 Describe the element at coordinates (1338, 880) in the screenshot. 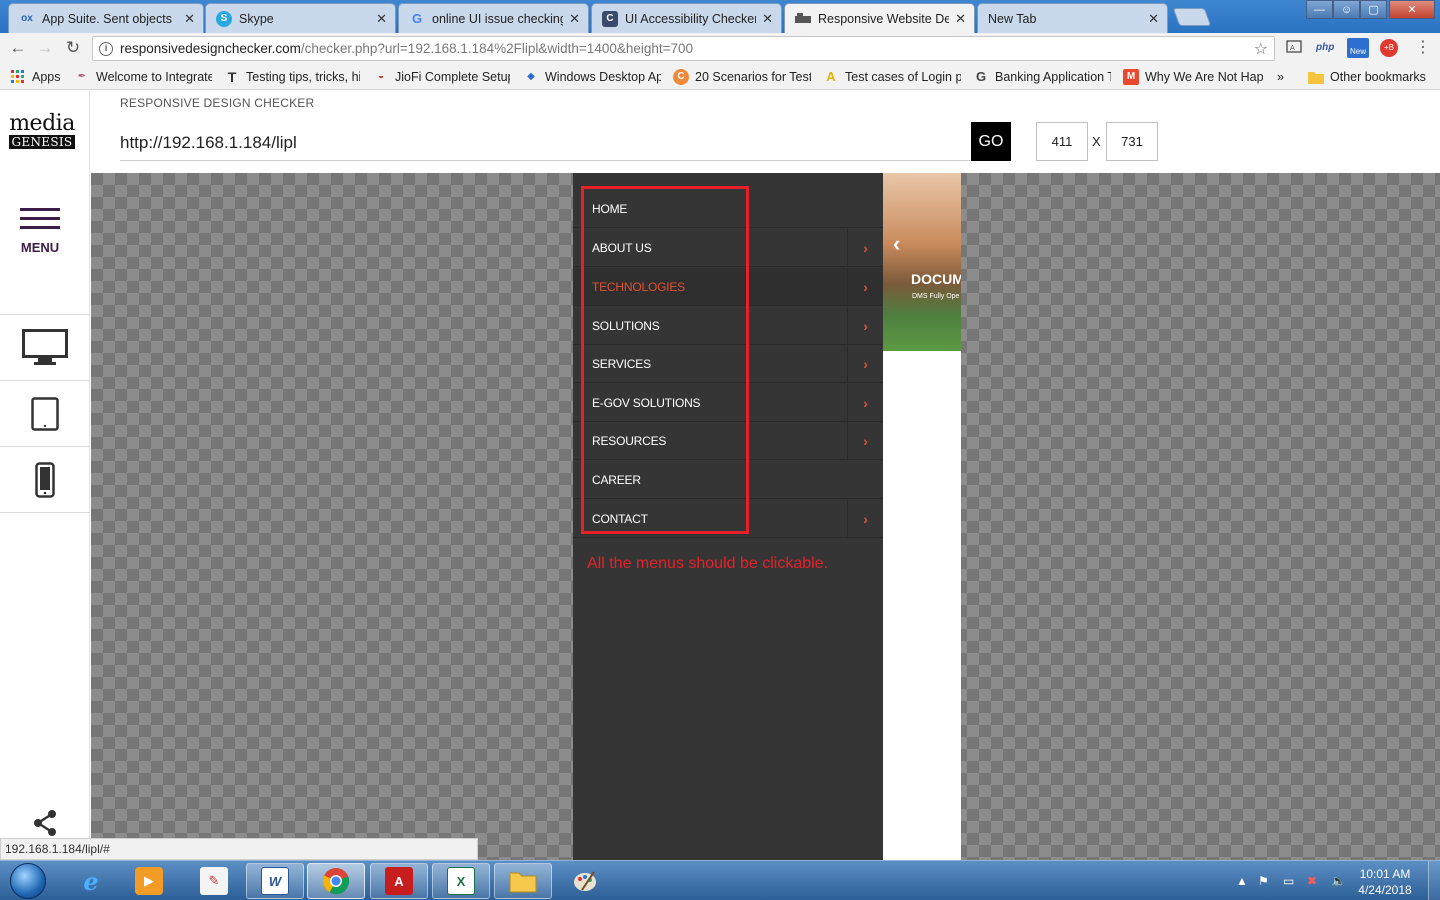

I see `volume-icon: 🔈` at that location.